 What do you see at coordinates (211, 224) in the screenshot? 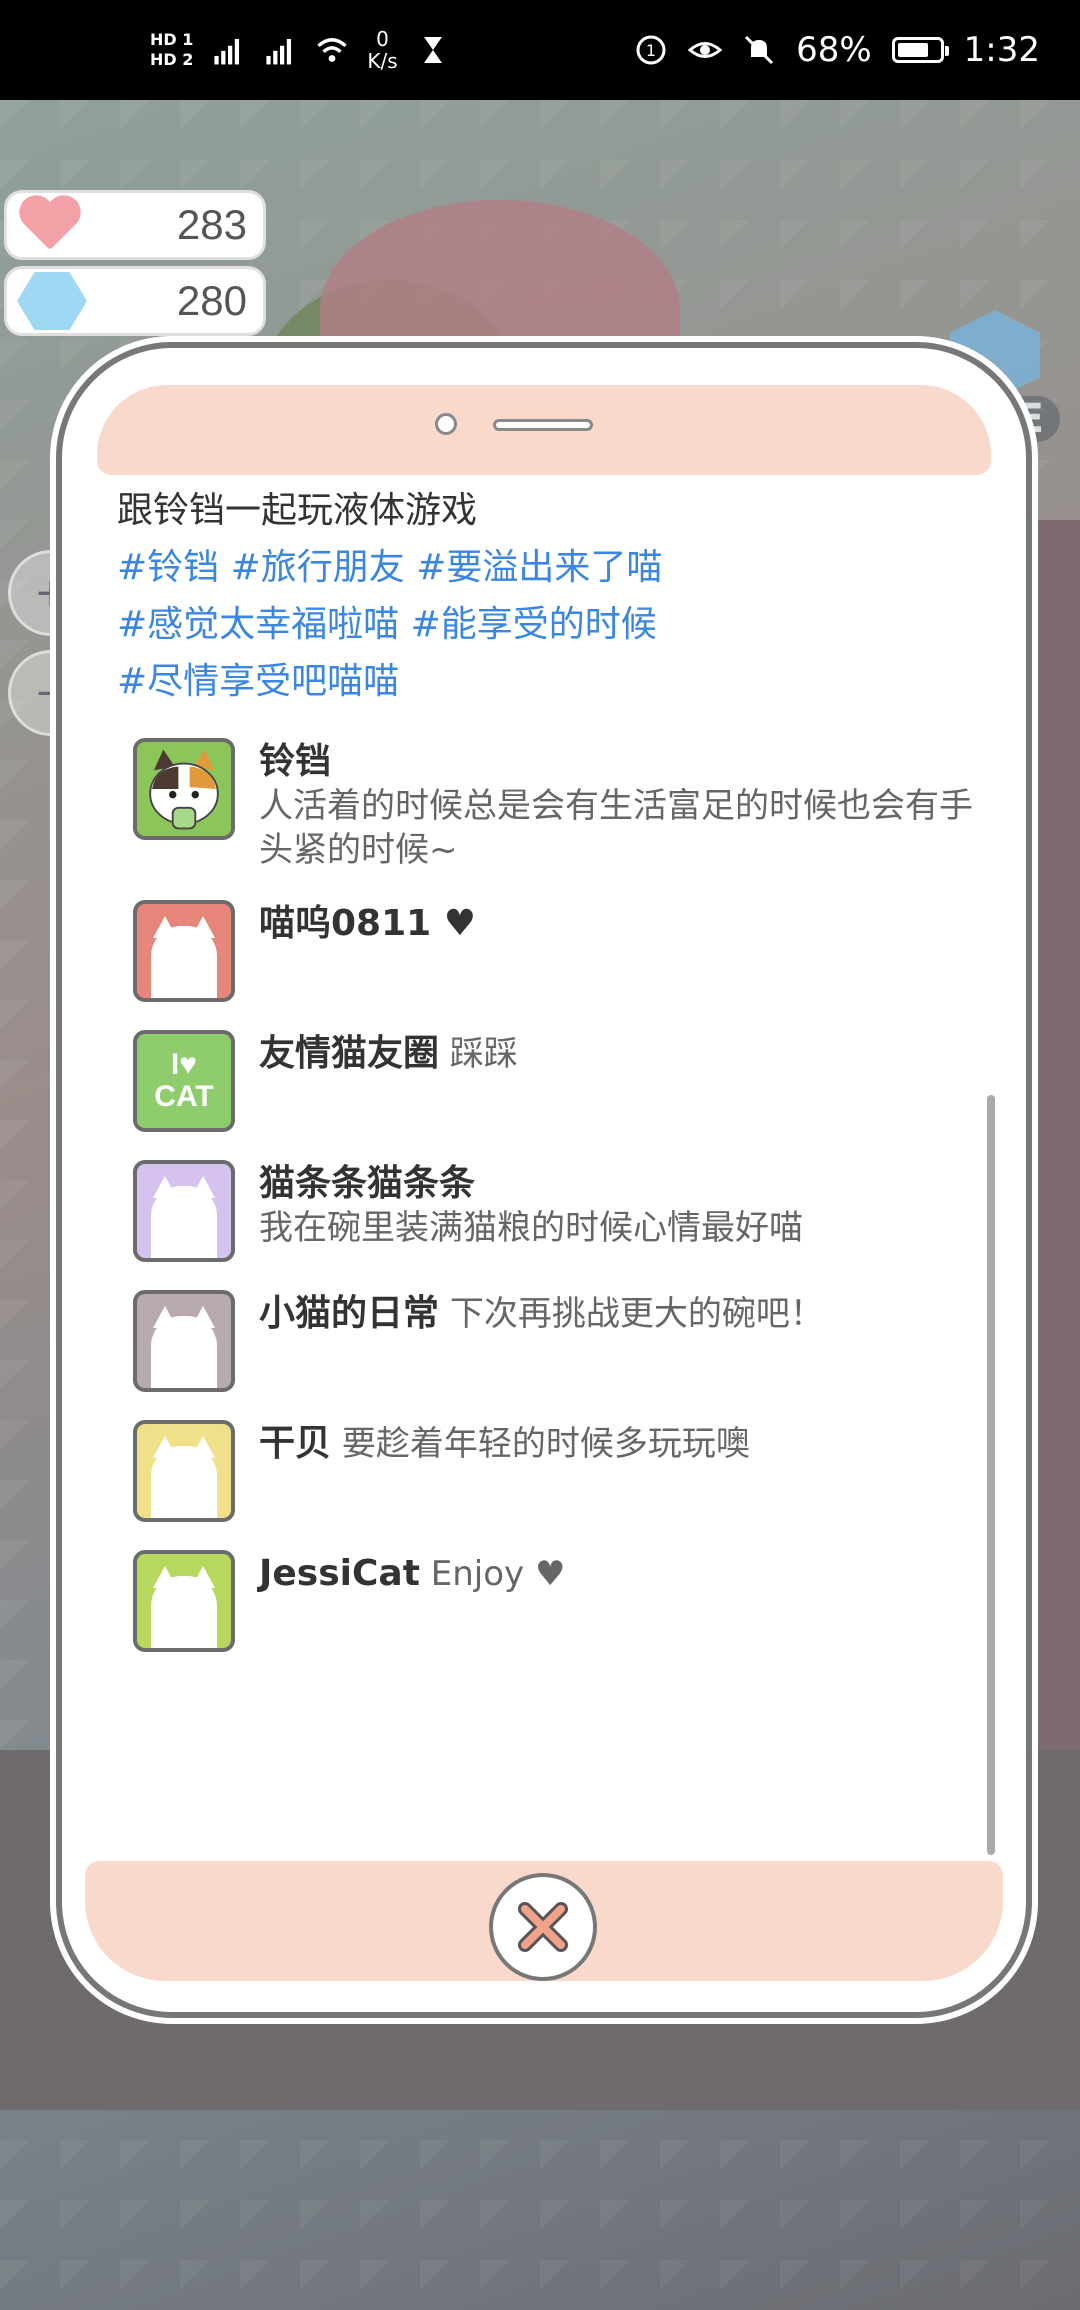
I see `hearts-value: 283` at bounding box center [211, 224].